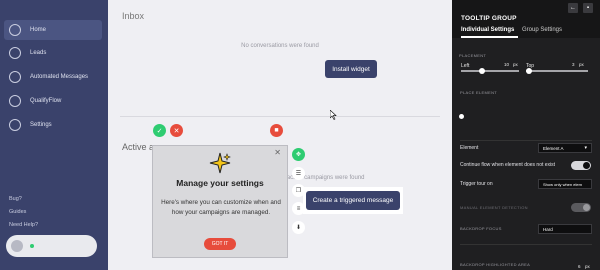 The width and height of the screenshot is (600, 270). I want to click on trigger-select: Show only when elem, so click(565, 184).